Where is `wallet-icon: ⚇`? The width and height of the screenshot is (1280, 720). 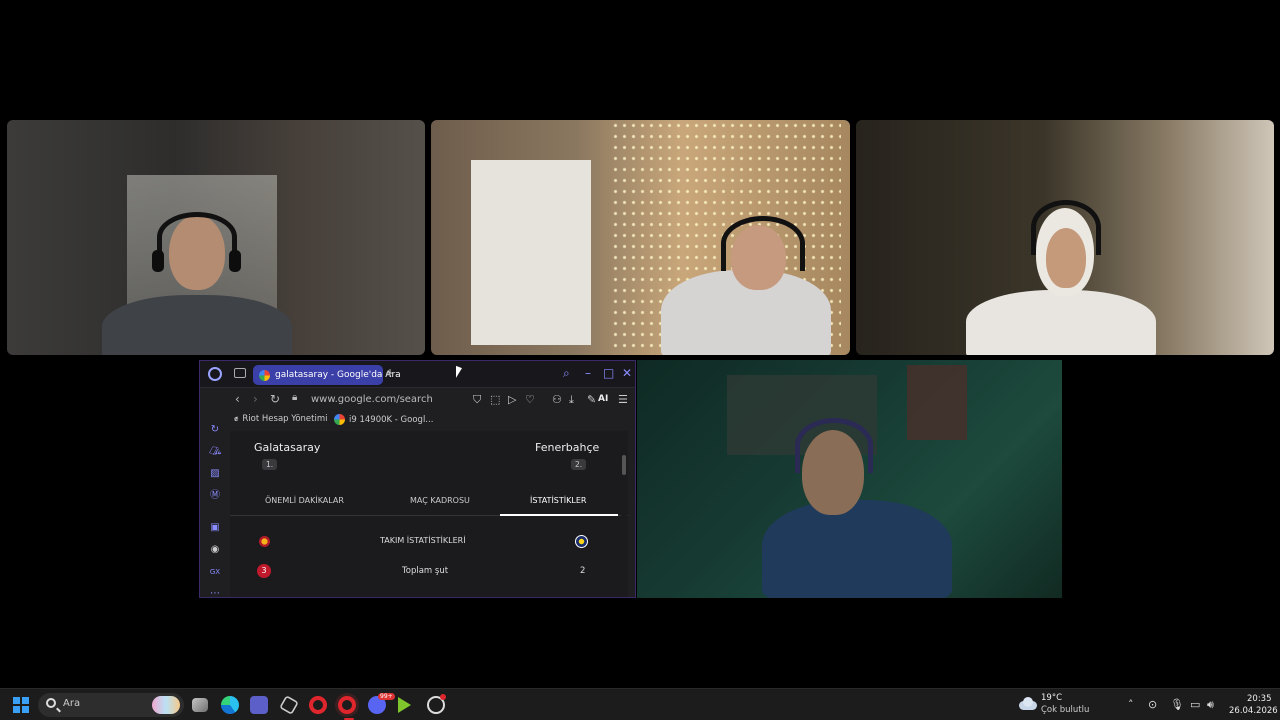
wallet-icon: ⚇ is located at coordinates (557, 399).